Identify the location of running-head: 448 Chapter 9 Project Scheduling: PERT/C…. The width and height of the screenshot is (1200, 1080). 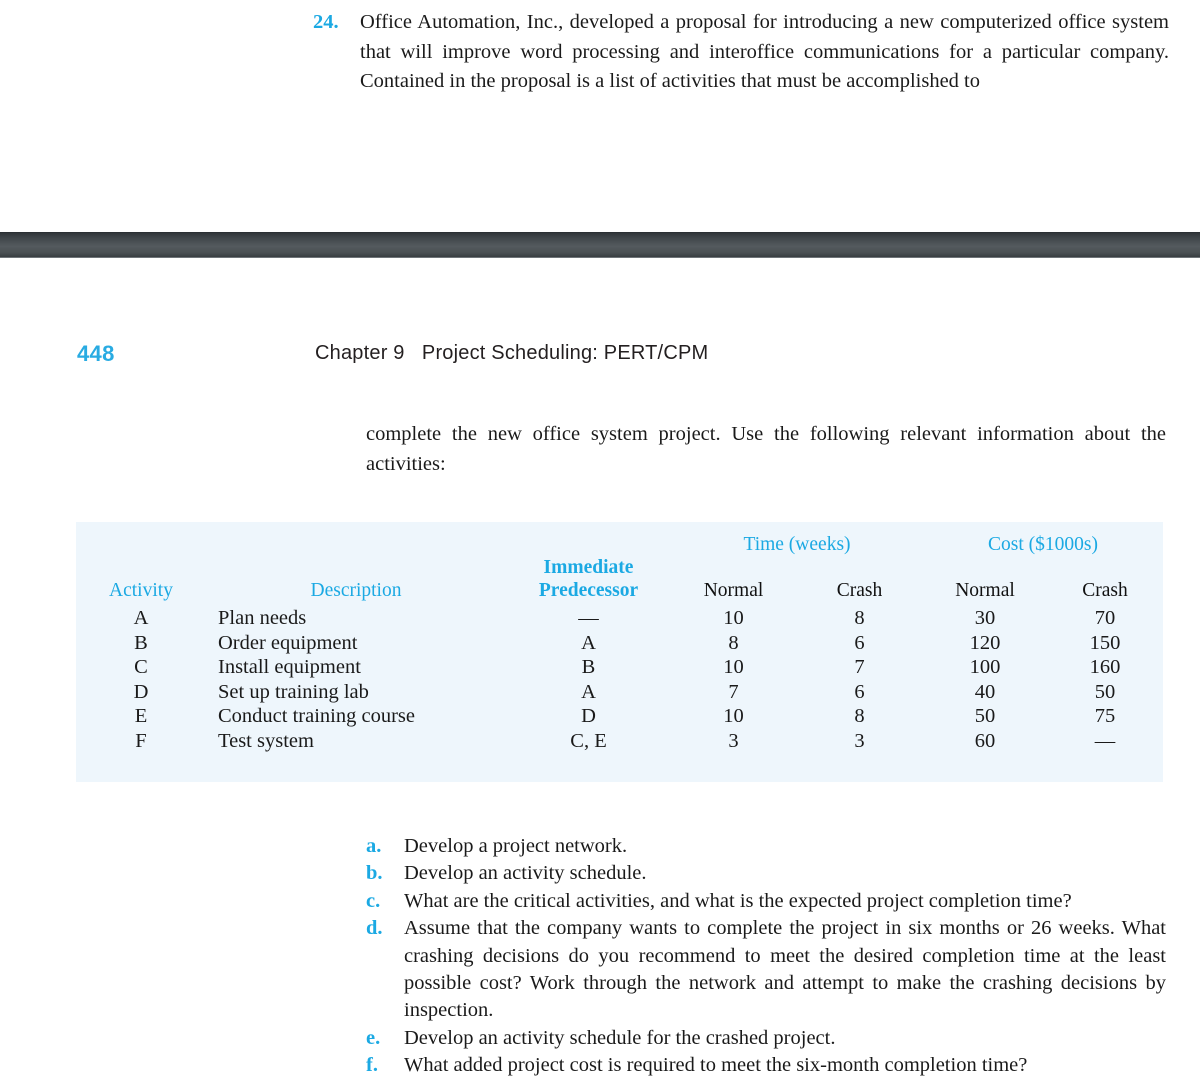
(600, 356).